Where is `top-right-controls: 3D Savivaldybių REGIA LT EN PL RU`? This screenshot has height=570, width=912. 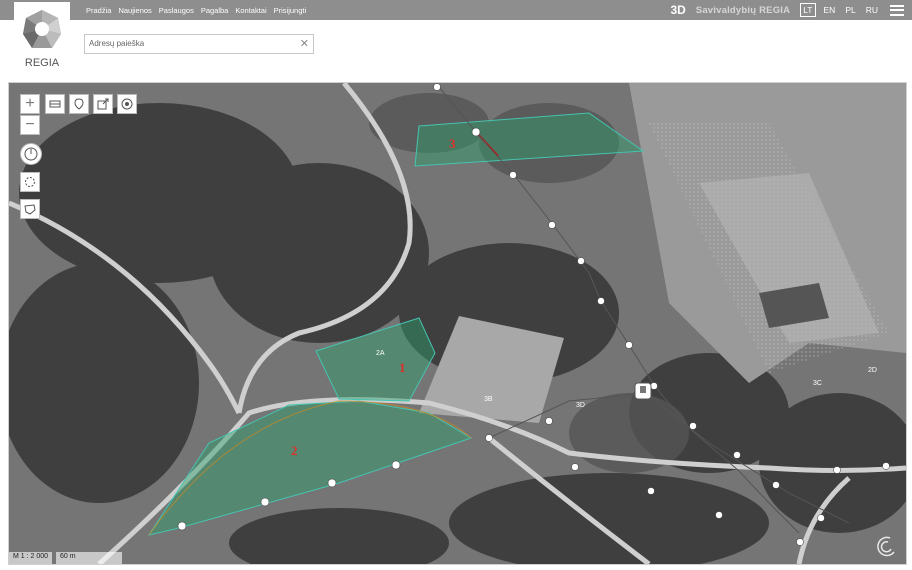 top-right-controls: 3D Savivaldybių REGIA LT EN PL RU is located at coordinates (791, 10).